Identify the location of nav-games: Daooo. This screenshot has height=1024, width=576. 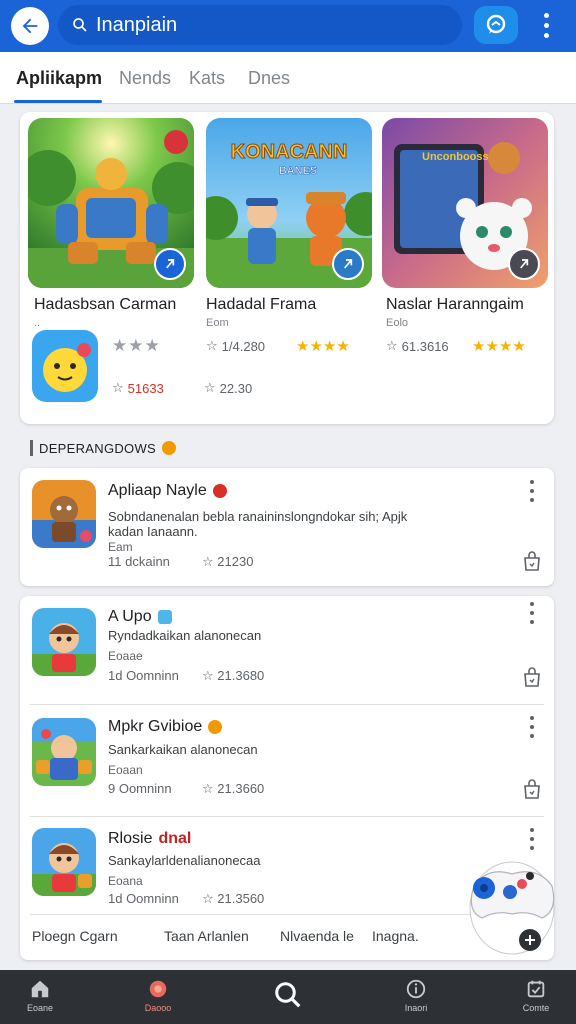
(158, 995).